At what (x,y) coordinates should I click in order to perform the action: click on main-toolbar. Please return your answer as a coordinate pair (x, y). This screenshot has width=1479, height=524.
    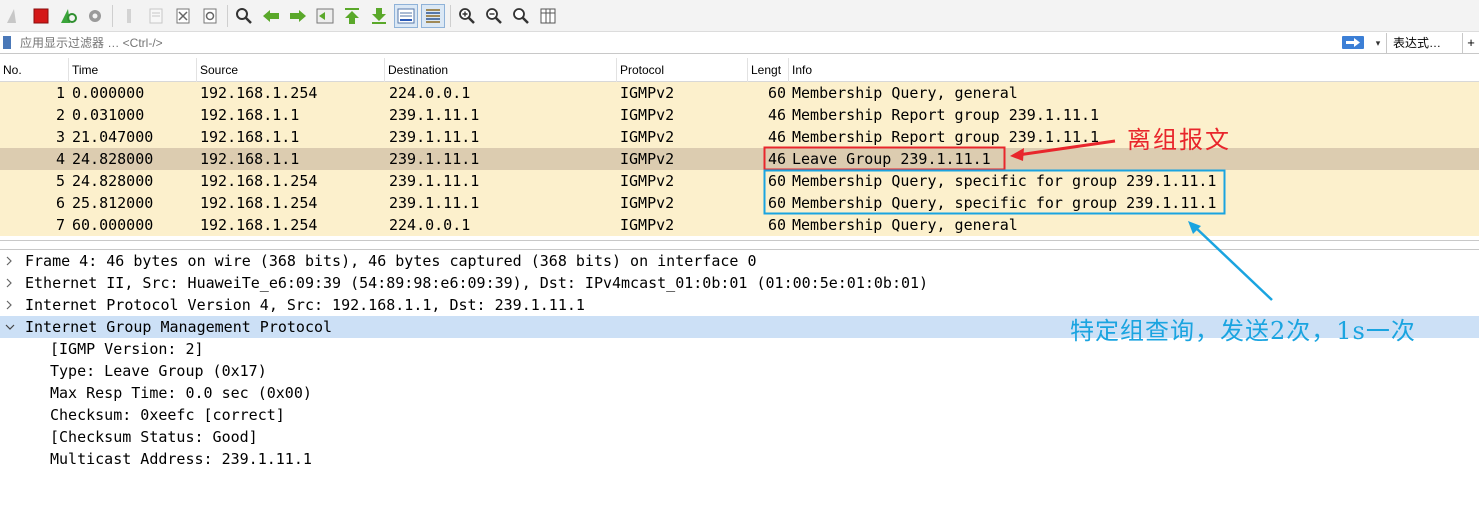
    Looking at the image, I should click on (739, 16).